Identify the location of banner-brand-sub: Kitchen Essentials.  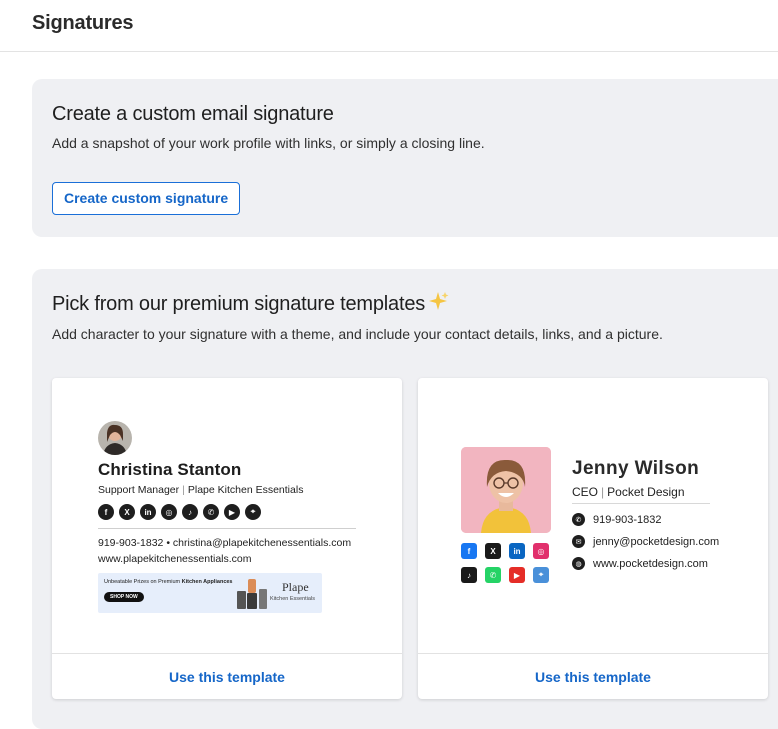
(292, 599).